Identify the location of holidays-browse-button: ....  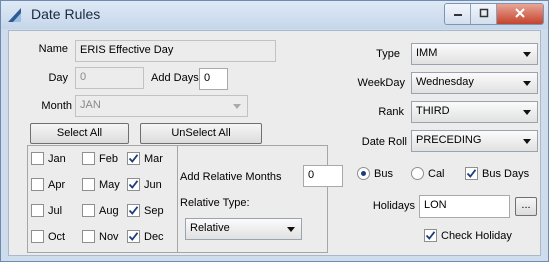
(526, 206).